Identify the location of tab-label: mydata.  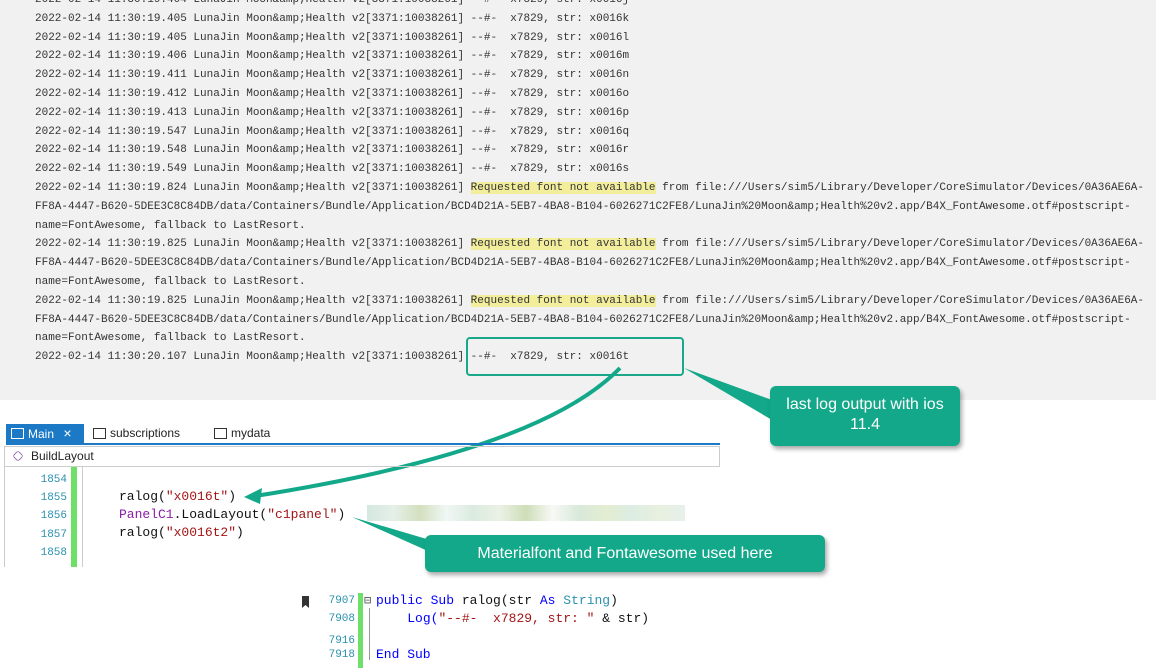
(251, 433).